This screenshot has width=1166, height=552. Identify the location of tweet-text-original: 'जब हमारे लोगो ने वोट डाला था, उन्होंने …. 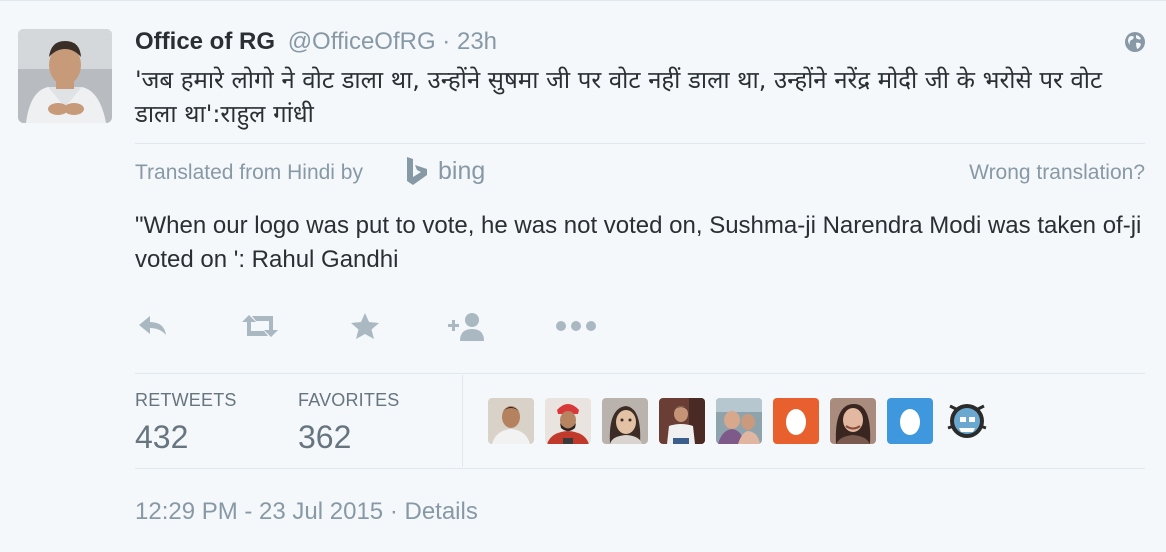
(619, 97).